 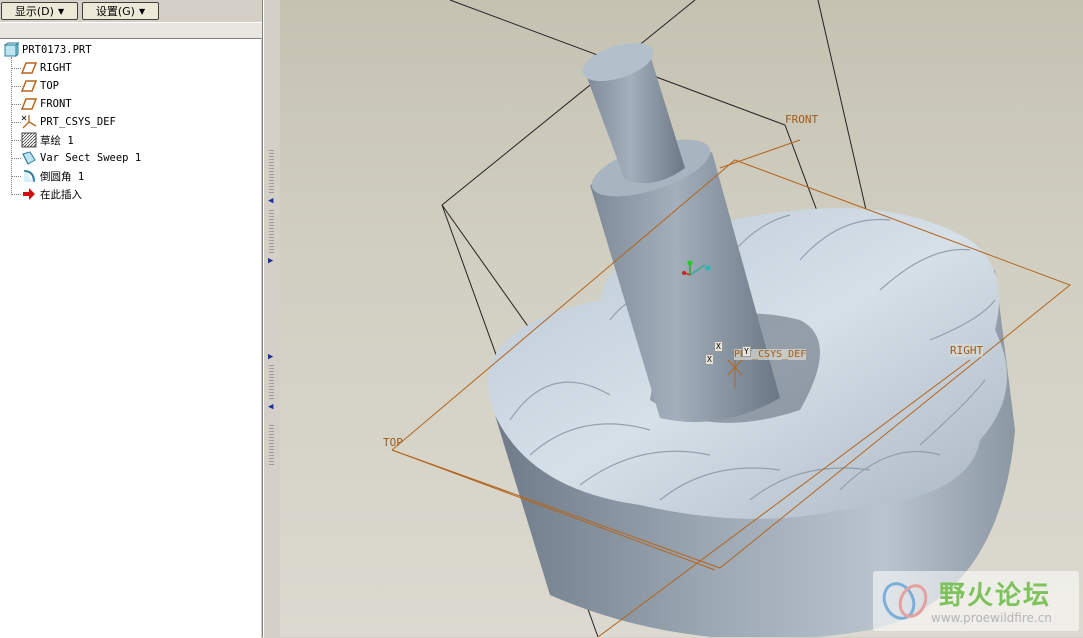 I want to click on model-tree-toolbar: 显示(D) ▼ 设置(G) ▼, so click(x=131, y=11).